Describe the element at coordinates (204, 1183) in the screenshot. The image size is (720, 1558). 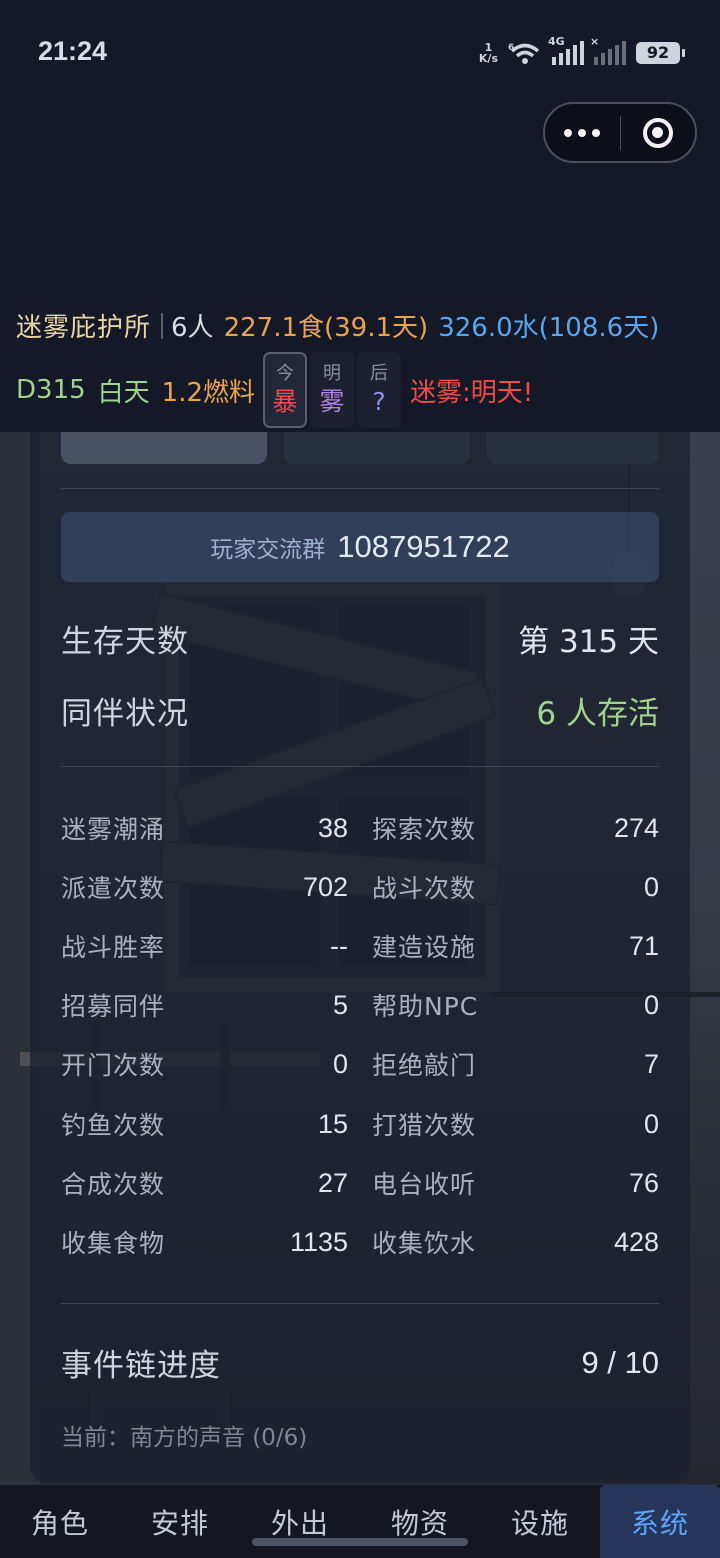
I see `stat-crafting: 合成次数 27` at that location.